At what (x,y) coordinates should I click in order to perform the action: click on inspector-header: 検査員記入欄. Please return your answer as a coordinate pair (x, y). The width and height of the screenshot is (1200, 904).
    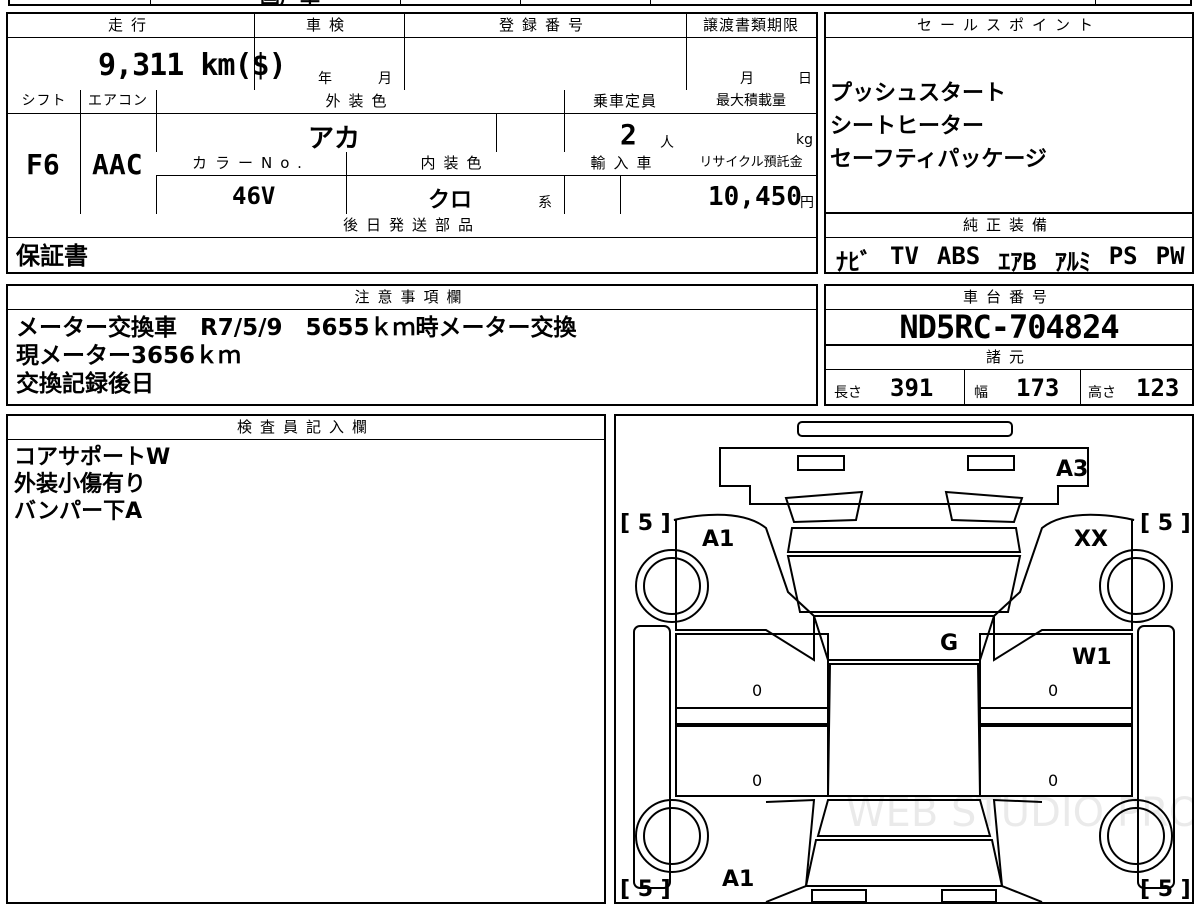
    Looking at the image, I should click on (306, 428).